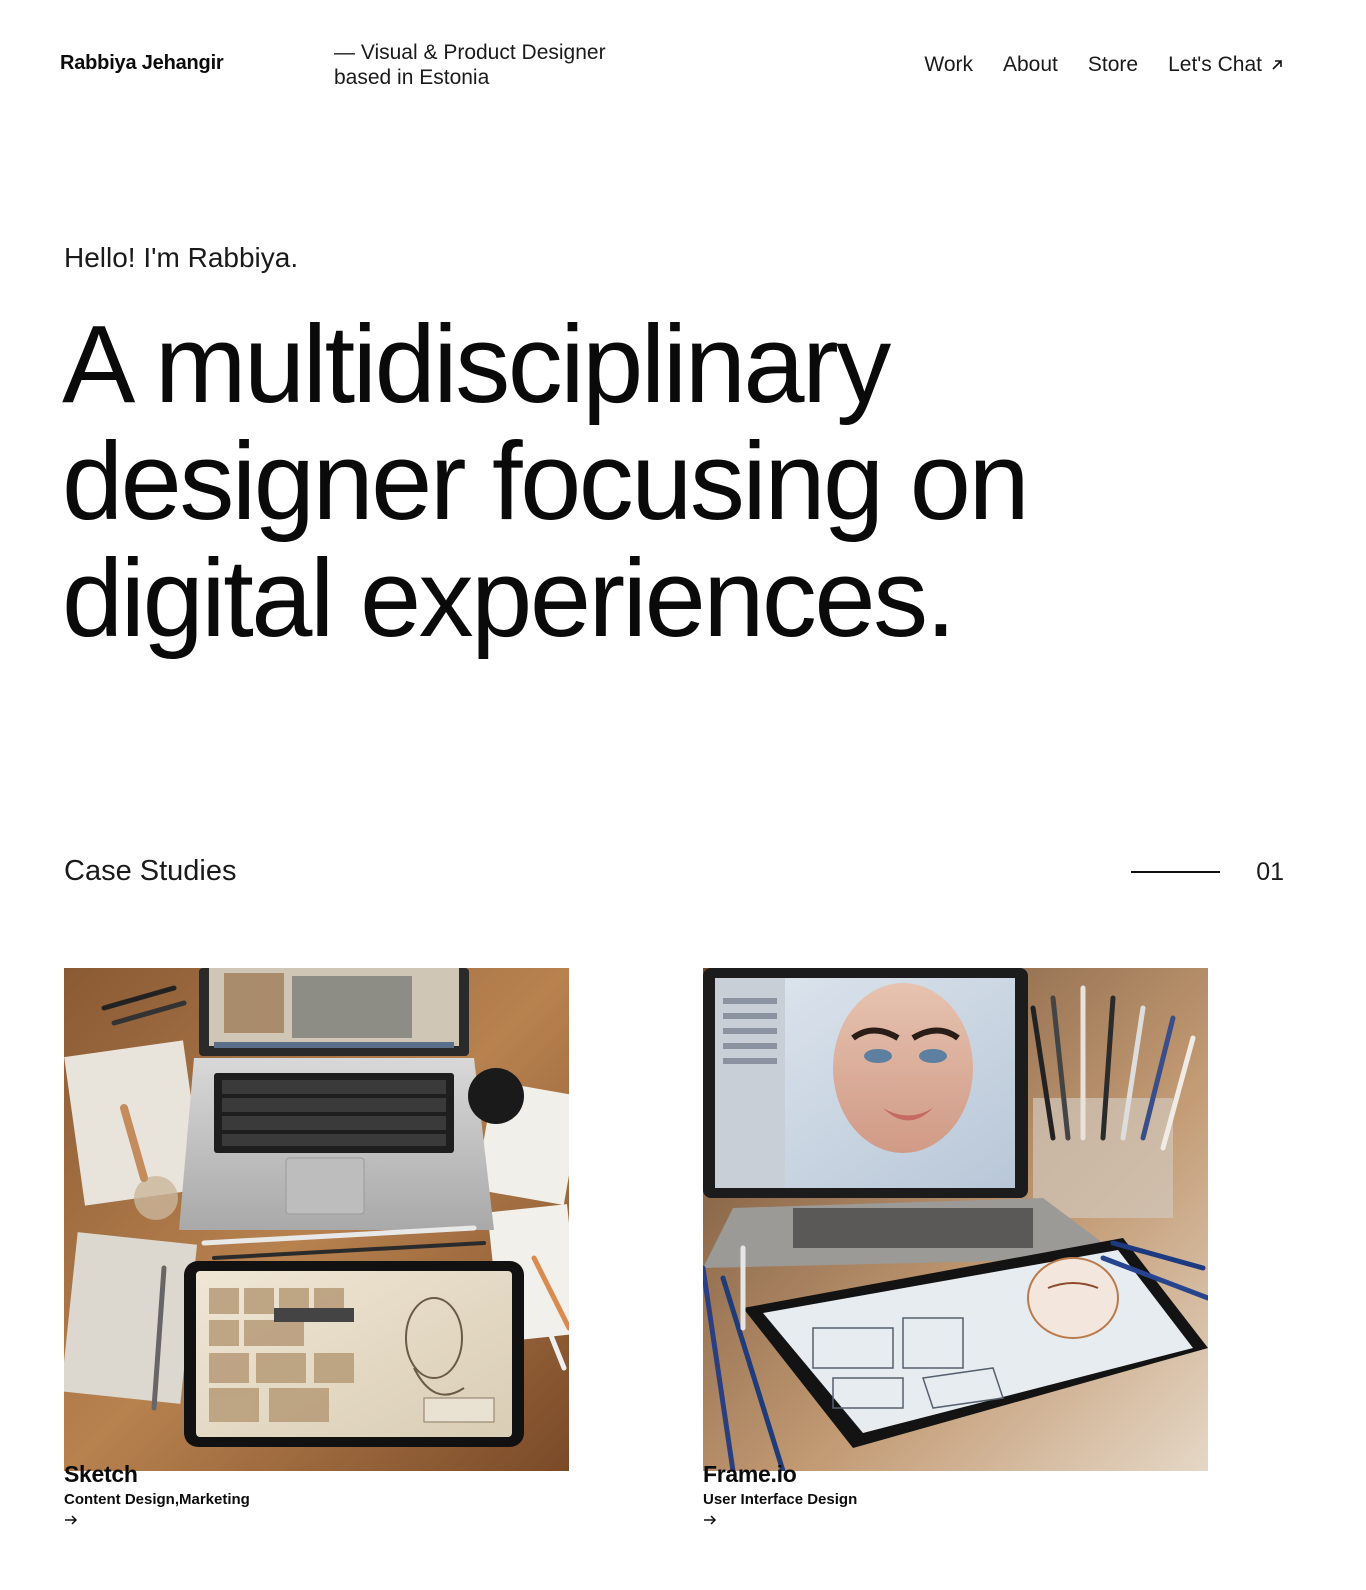  Describe the element at coordinates (1270, 872) in the screenshot. I see `case-studies-count: 01` at that location.